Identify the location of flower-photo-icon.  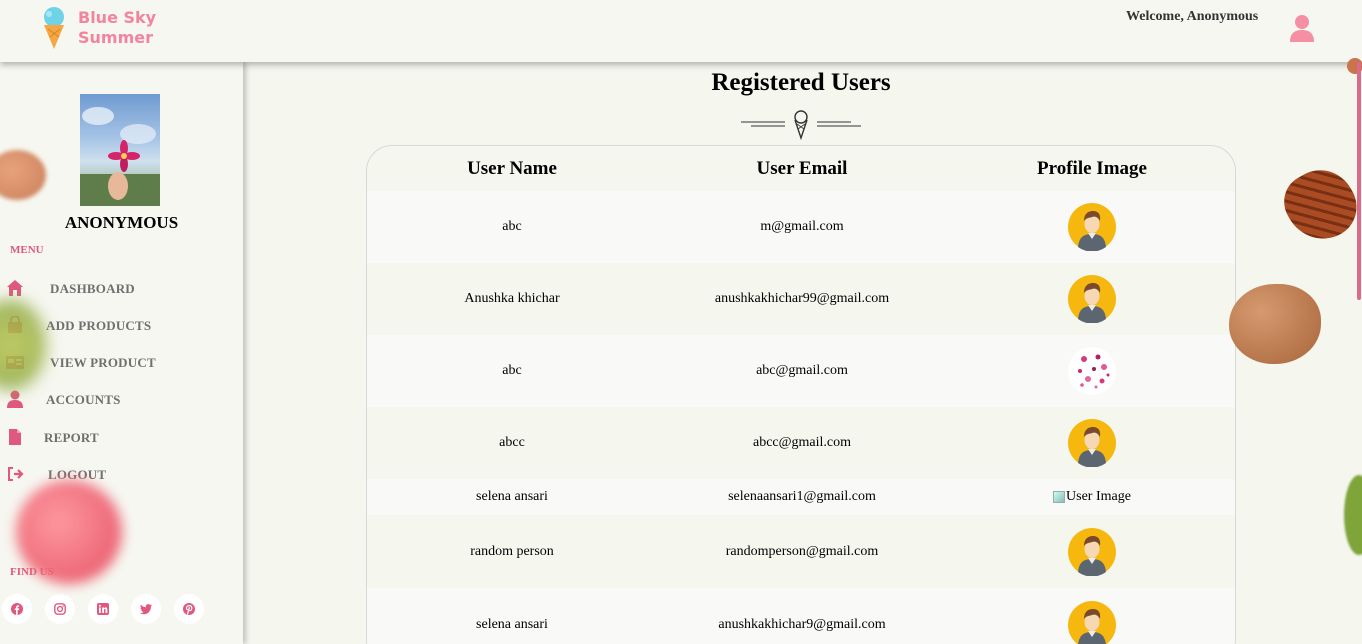
(120, 156).